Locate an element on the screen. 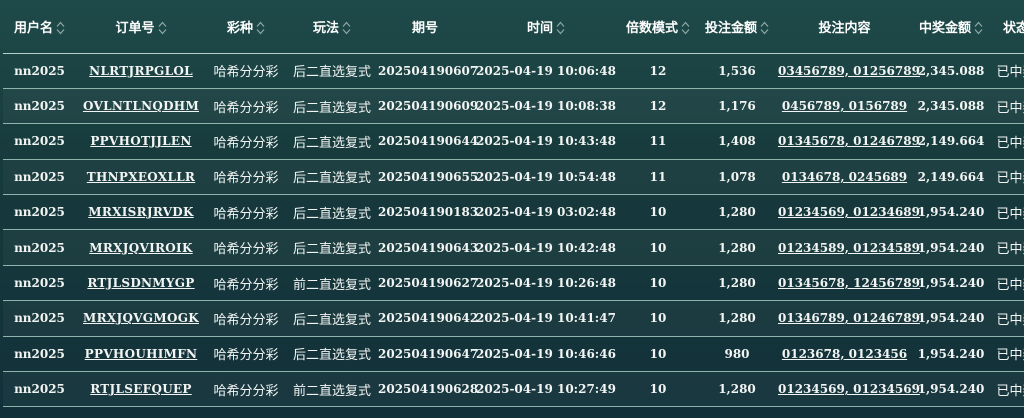 The width and height of the screenshot is (1024, 418). column-header-bet-time: 时间 is located at coordinates (546, 26).